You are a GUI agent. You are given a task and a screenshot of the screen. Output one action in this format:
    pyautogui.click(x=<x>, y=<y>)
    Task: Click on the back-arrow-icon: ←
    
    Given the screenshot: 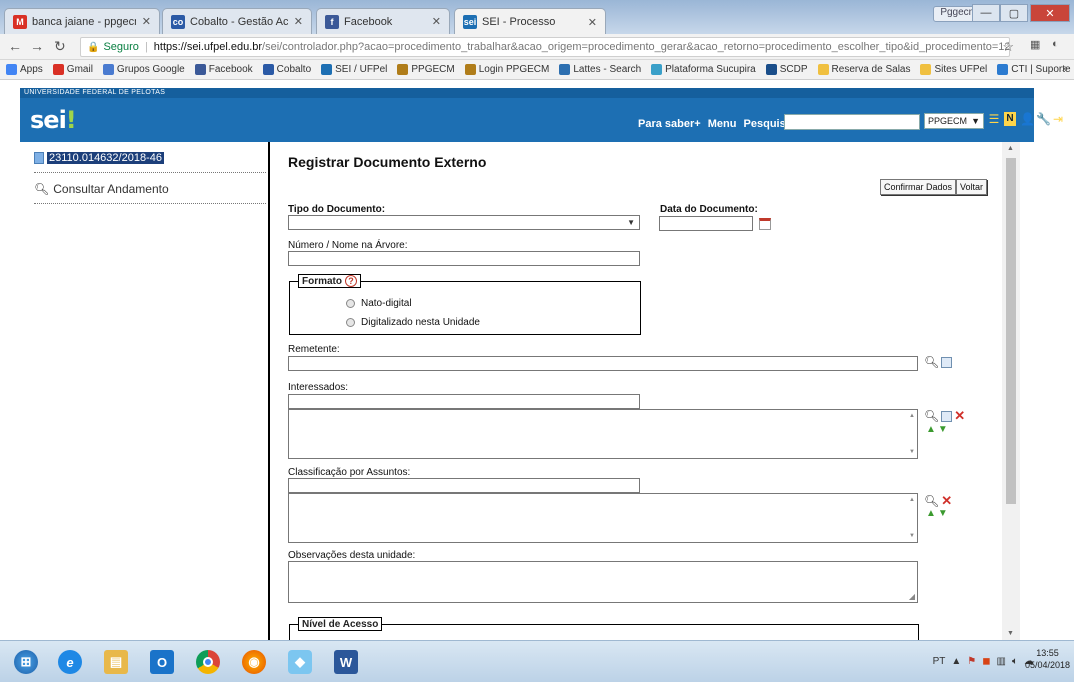 What is the action you would take?
    pyautogui.click(x=15, y=46)
    